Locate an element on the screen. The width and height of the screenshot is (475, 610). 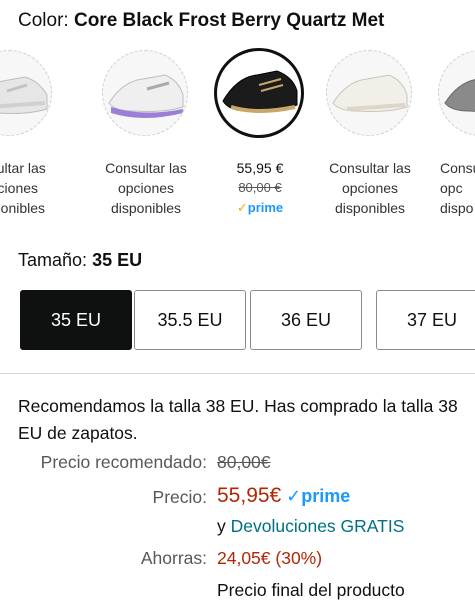
swatch-text: dispo is located at coordinates (457, 208).